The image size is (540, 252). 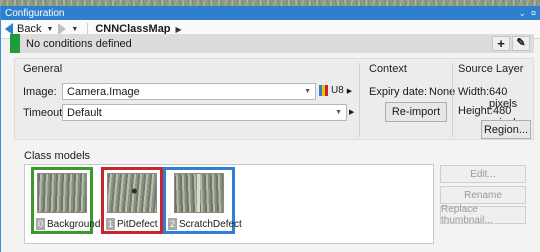 I want to click on source-layer-section-title: Source Layer, so click(x=491, y=69).